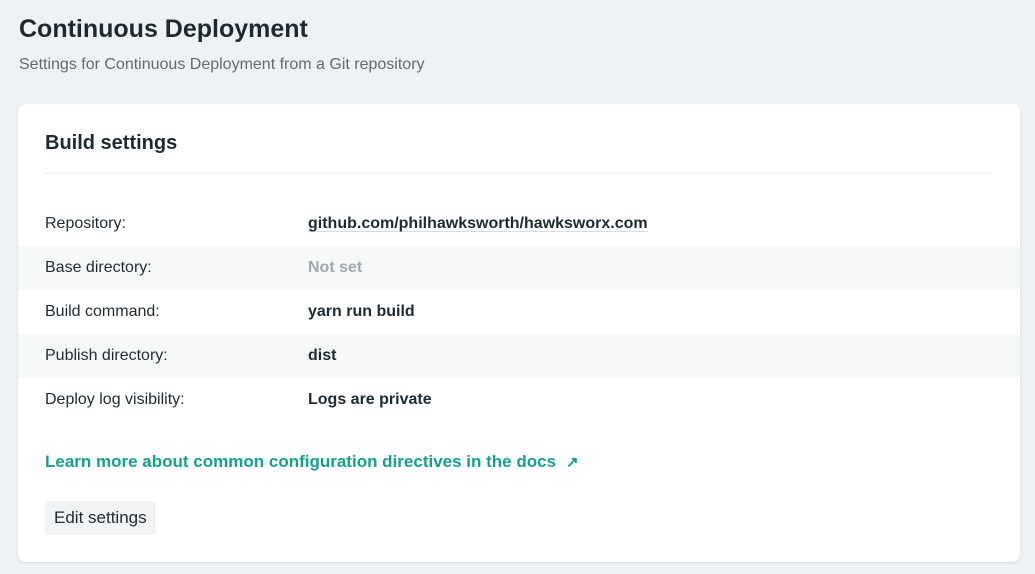 The image size is (1035, 574). What do you see at coordinates (85, 223) in the screenshot?
I see `setting-label: Repository:` at bounding box center [85, 223].